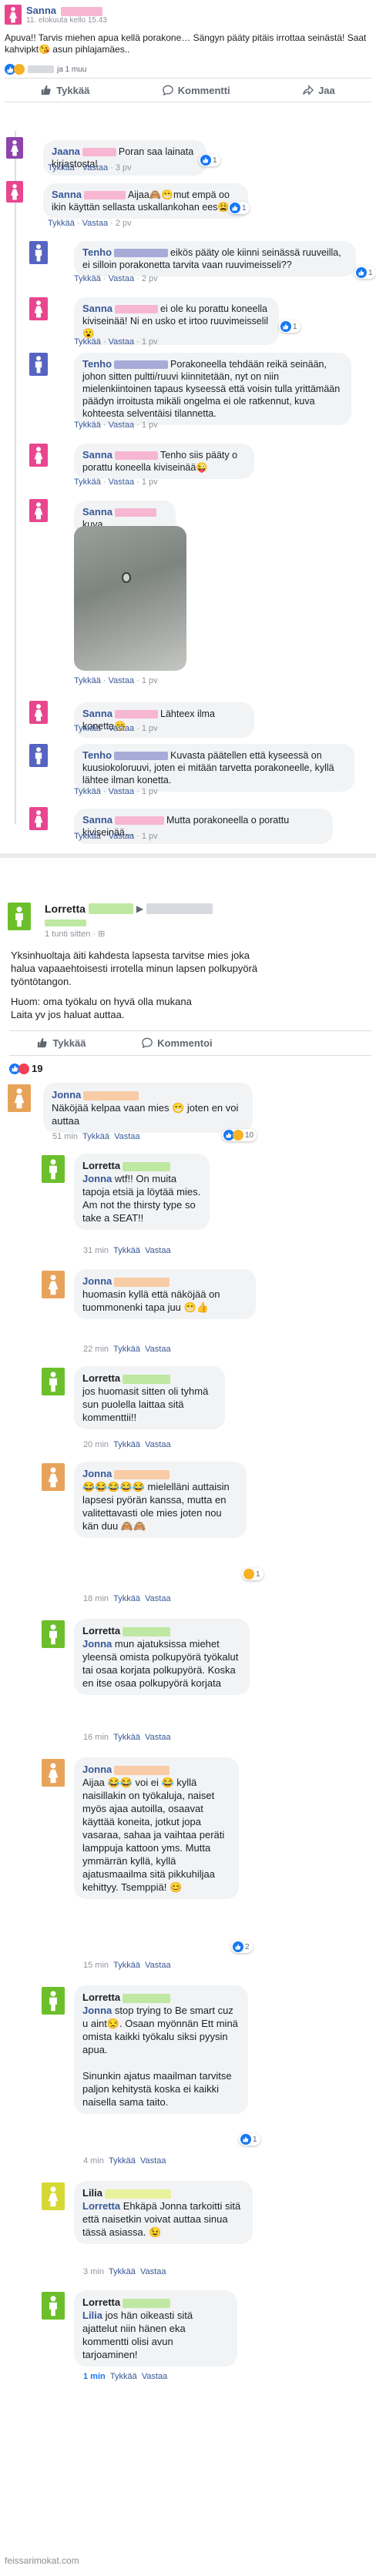 Image resolution: width=376 pixels, height=2576 pixels. I want to click on post2-author: Lorretta ▶, so click(129, 909).